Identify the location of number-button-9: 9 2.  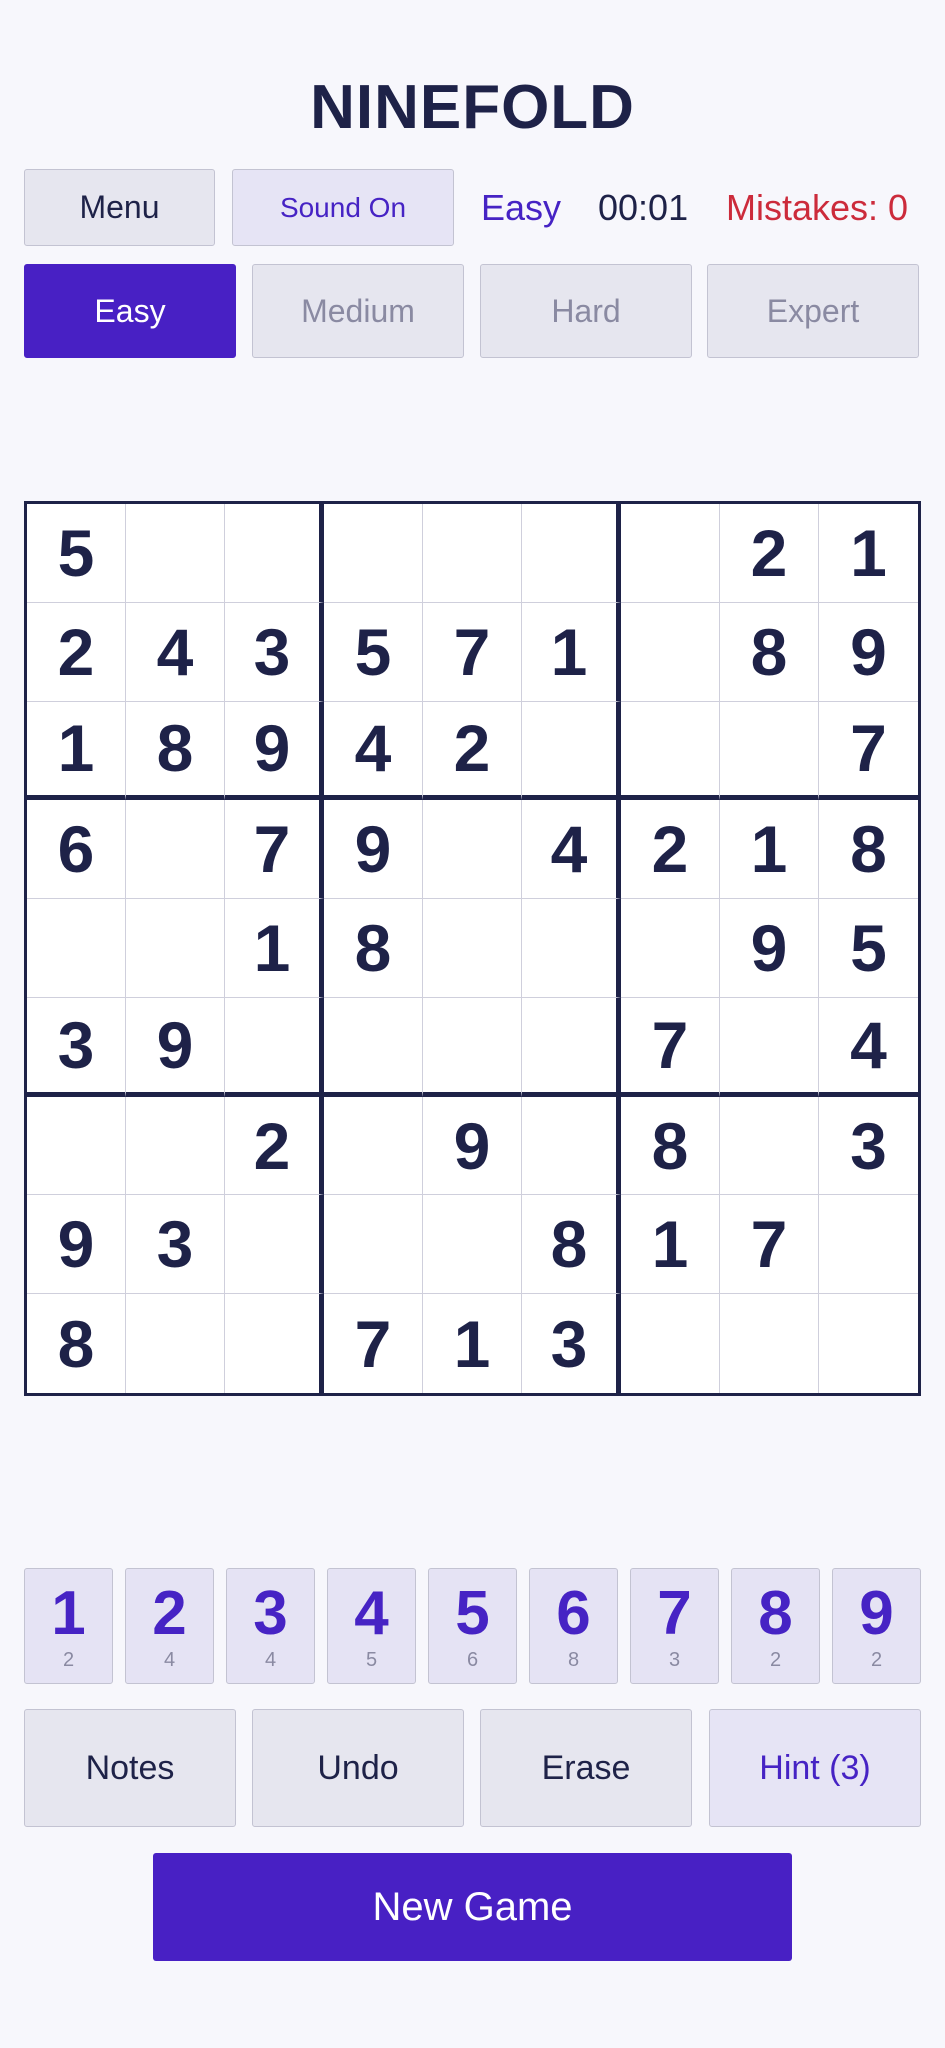
(876, 1626).